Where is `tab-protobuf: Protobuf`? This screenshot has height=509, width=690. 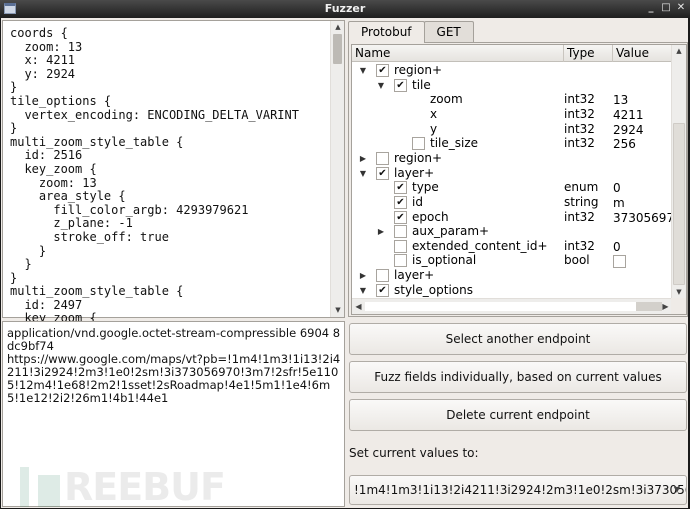 tab-protobuf: Protobuf is located at coordinates (386, 32).